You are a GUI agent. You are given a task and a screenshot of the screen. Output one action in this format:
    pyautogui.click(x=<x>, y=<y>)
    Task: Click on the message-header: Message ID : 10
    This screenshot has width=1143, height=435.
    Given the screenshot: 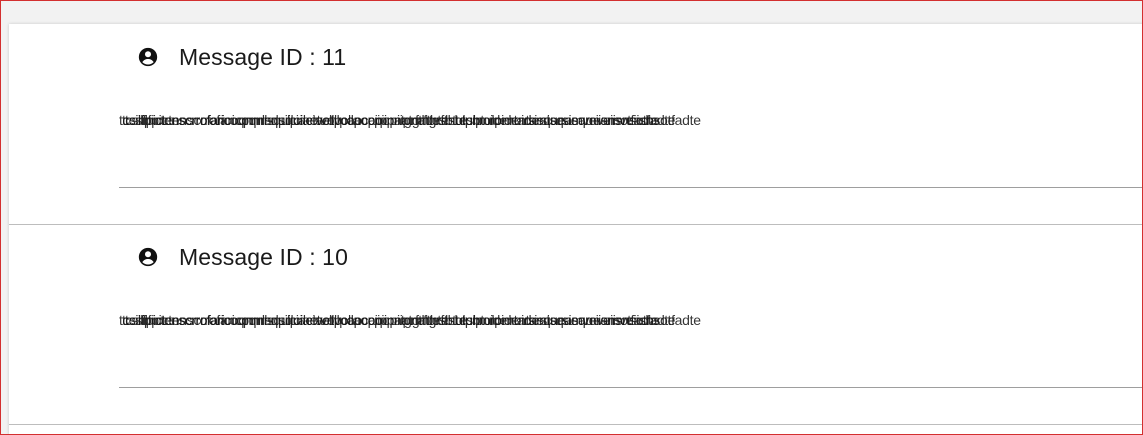 What is the action you would take?
    pyautogui.click(x=242, y=257)
    